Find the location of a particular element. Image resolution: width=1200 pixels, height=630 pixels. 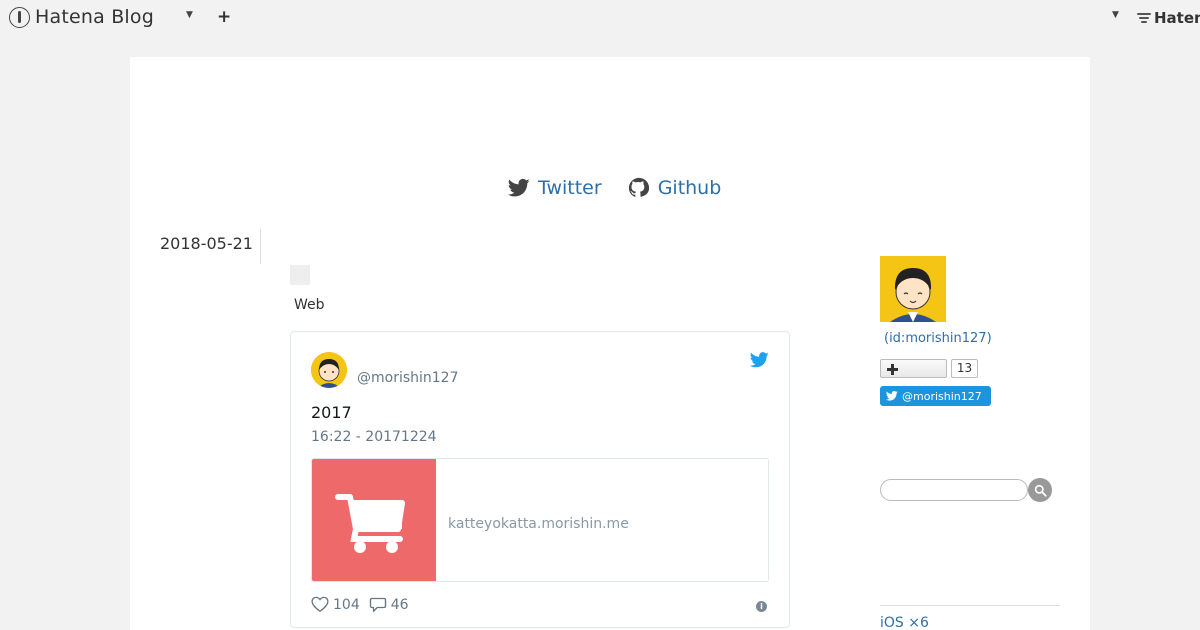

profile-avatar is located at coordinates (913, 289).